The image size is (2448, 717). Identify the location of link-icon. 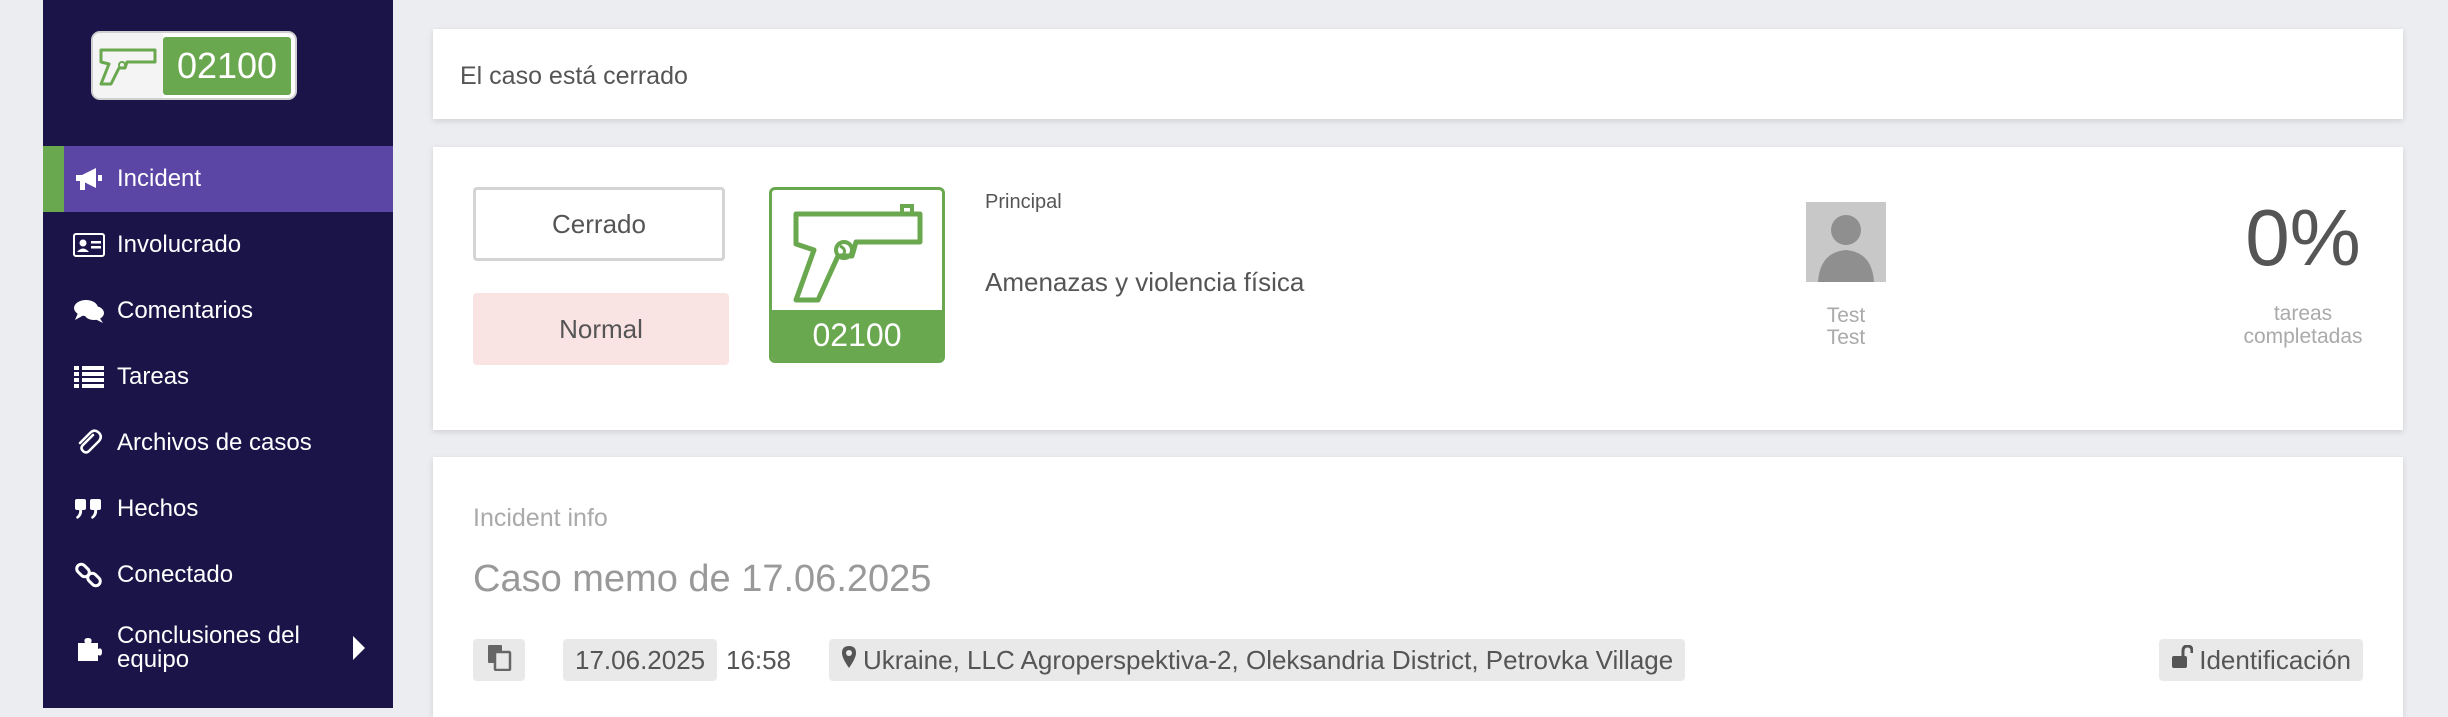
(89, 575).